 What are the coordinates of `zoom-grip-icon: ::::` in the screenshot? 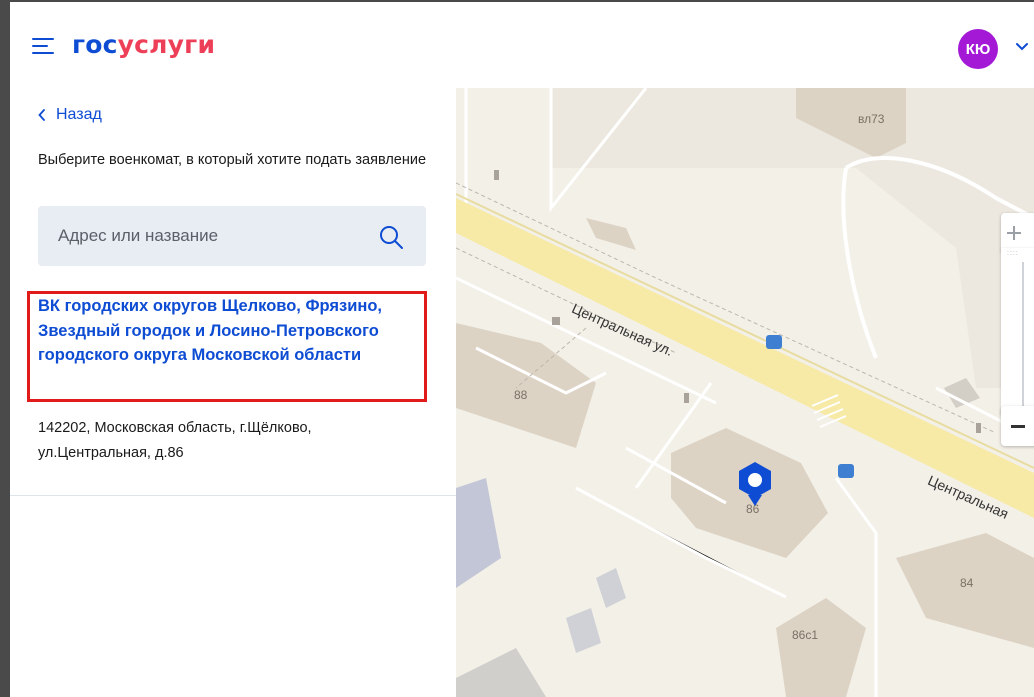 It's located at (1013, 253).